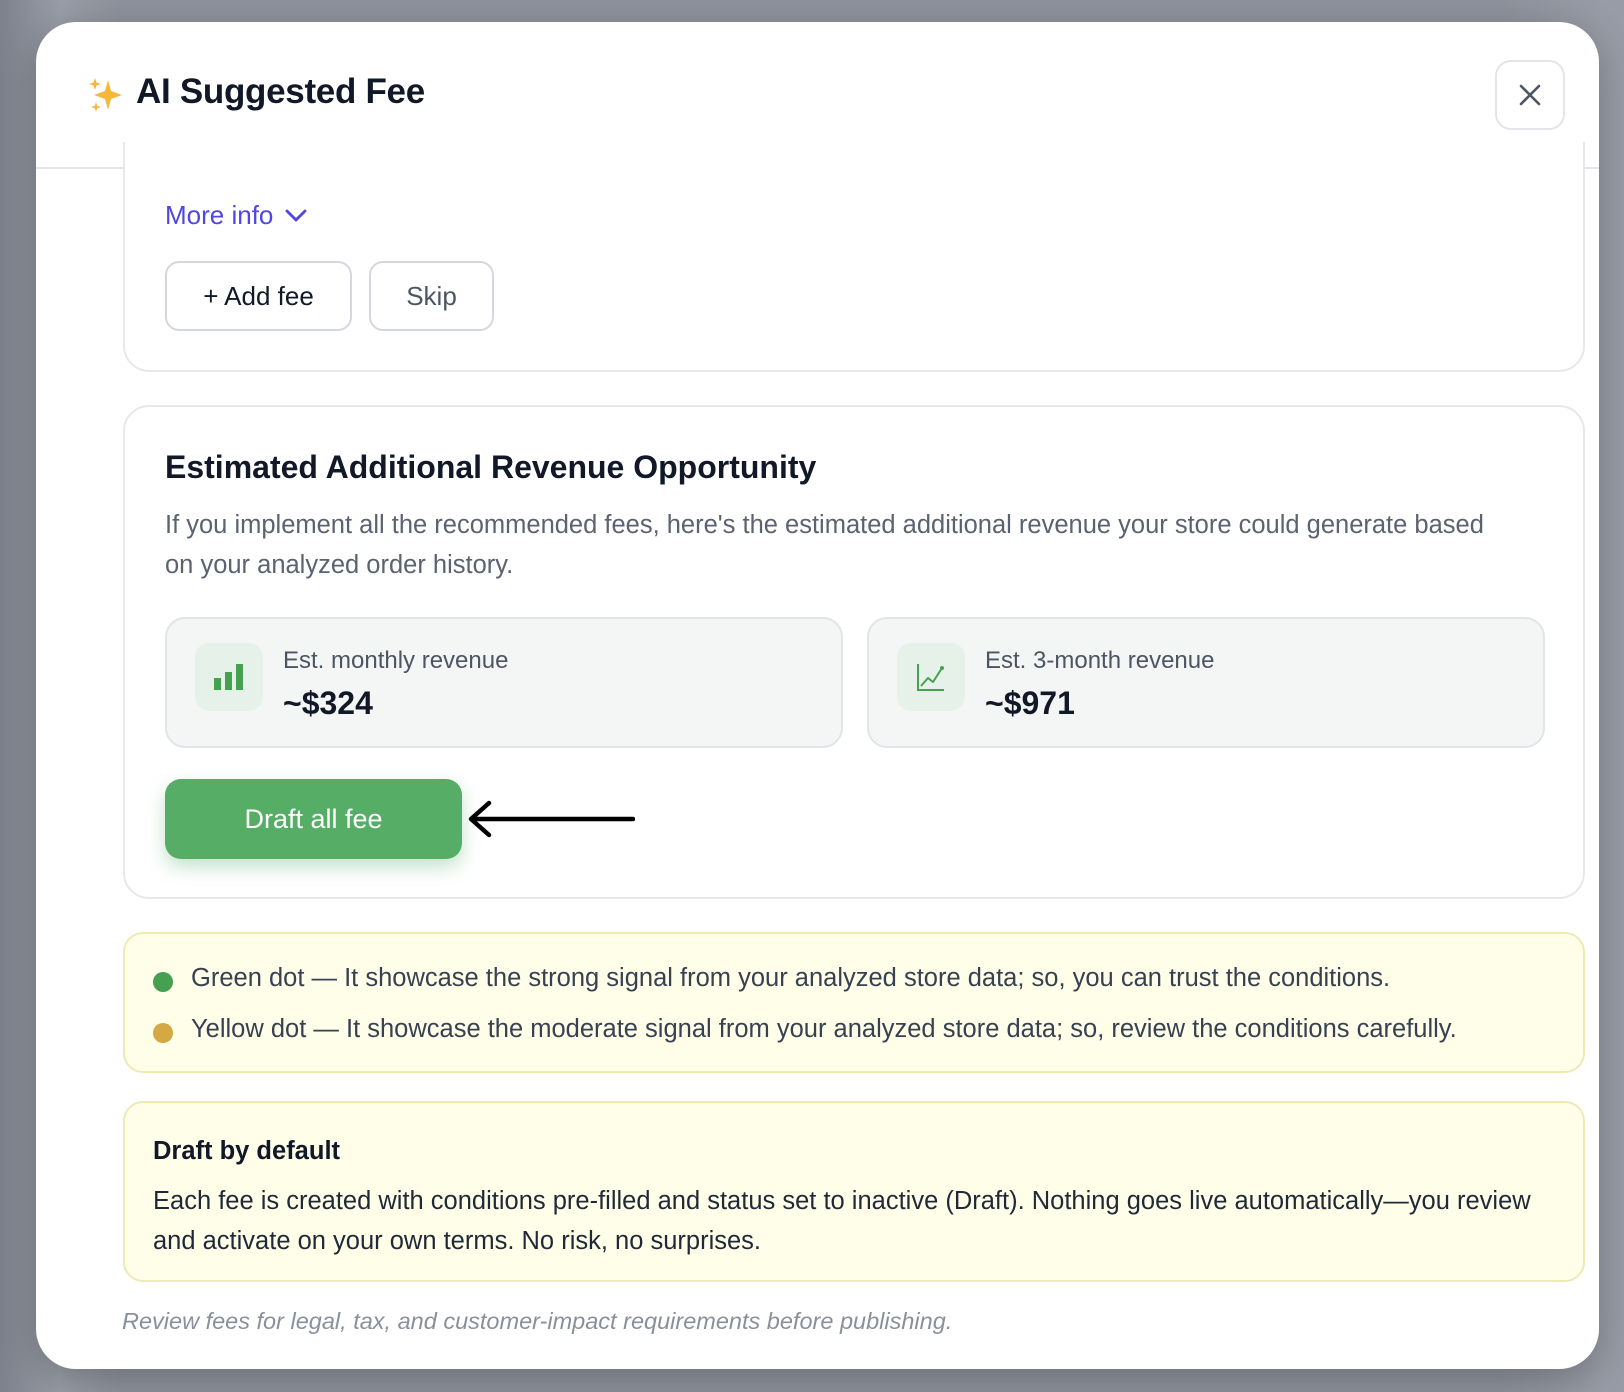 The height and width of the screenshot is (1392, 1624). Describe the element at coordinates (280, 91) in the screenshot. I see `modal-title: AI Suggested Fee` at that location.